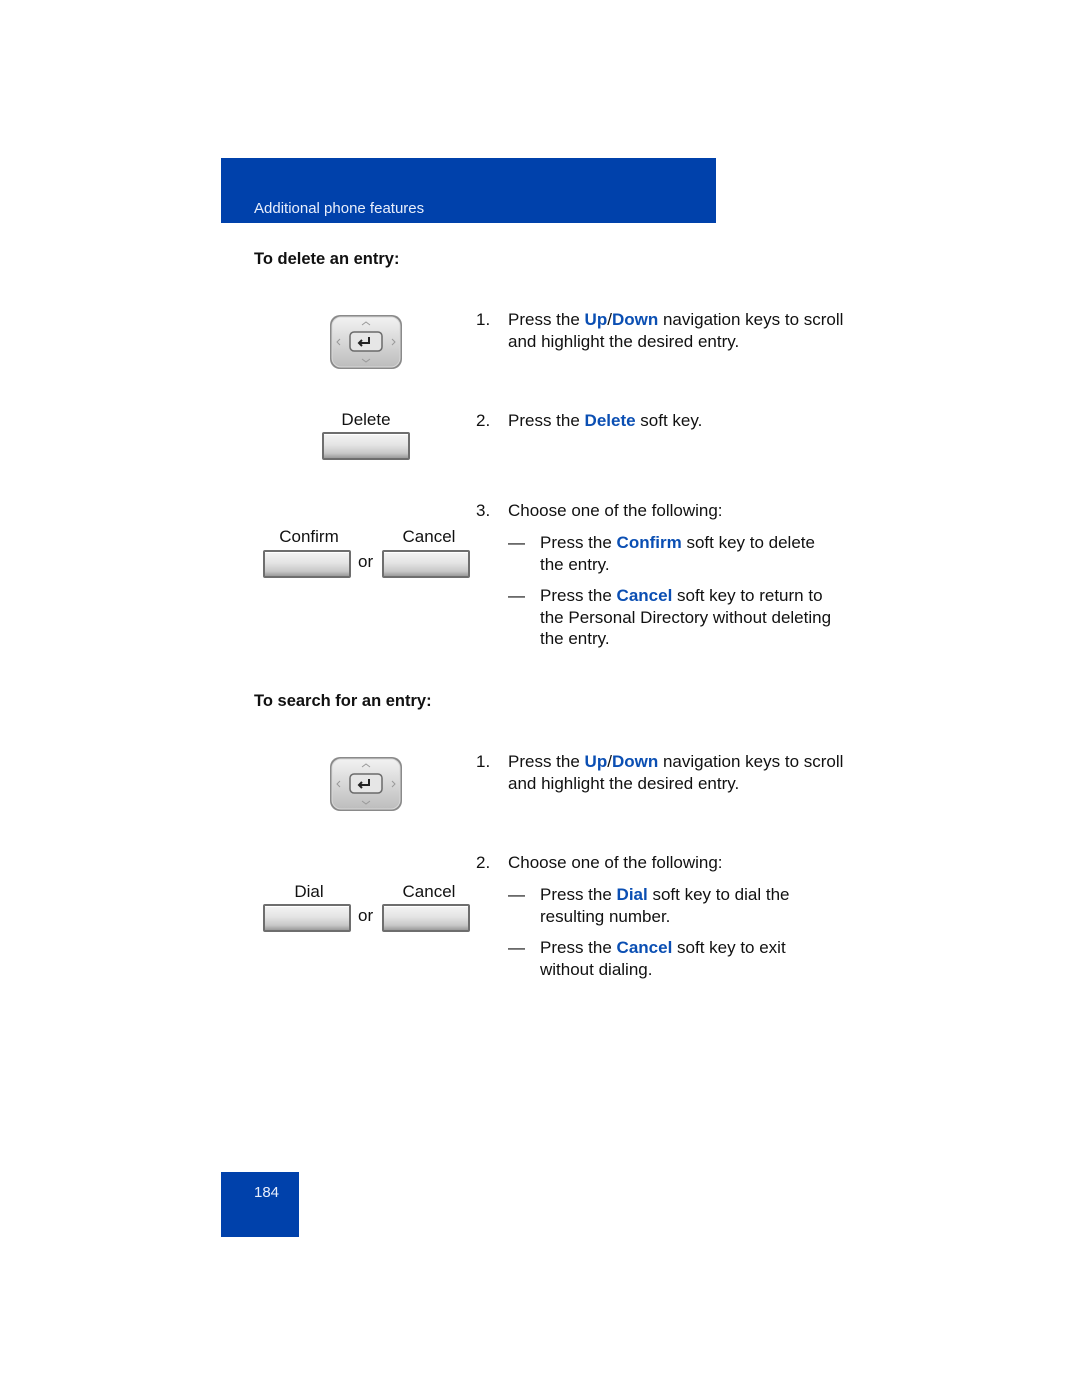 This screenshot has width=1080, height=1397. What do you see at coordinates (307, 564) in the screenshot?
I see `confirm-softkey` at bounding box center [307, 564].